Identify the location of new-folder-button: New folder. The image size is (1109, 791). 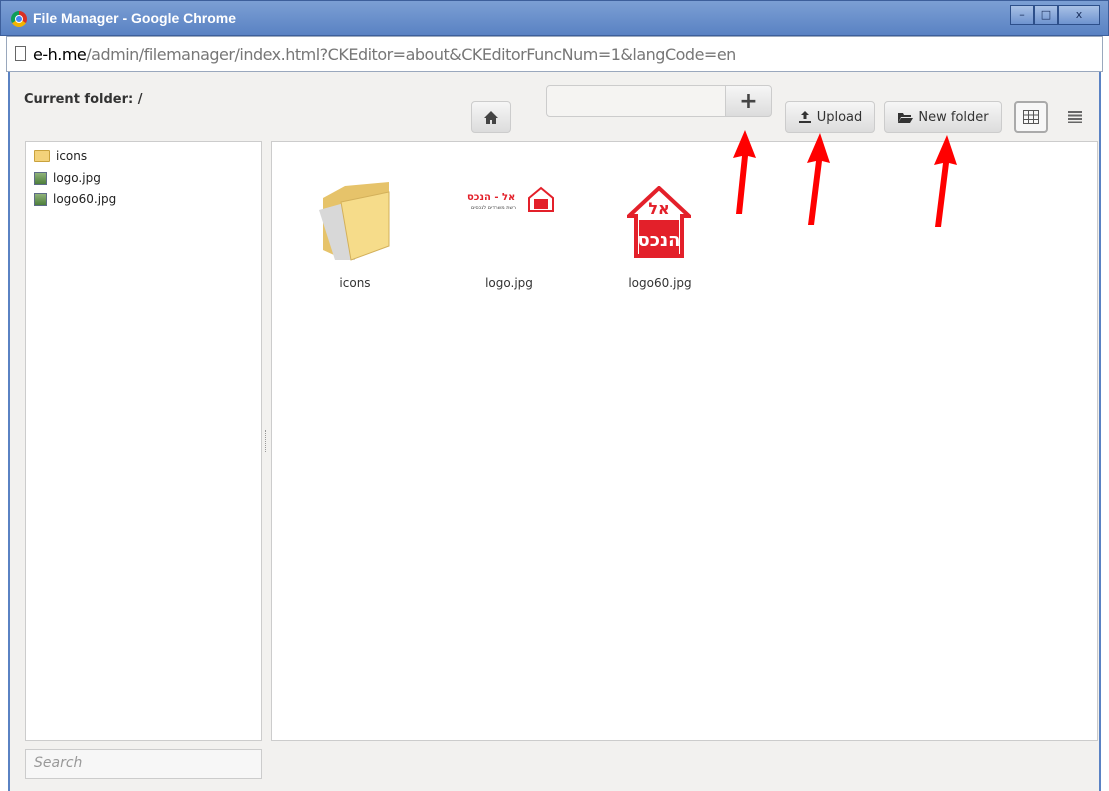
(943, 117).